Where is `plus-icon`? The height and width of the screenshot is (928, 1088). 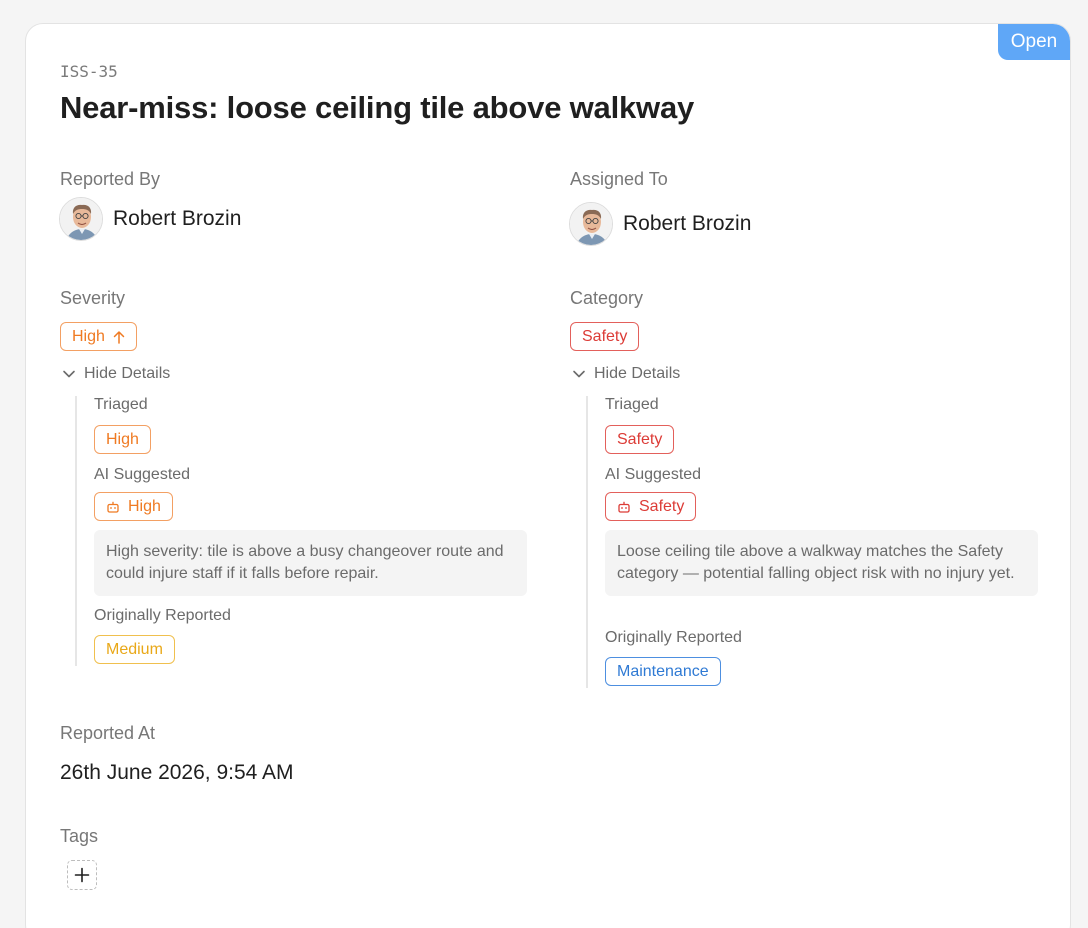
plus-icon is located at coordinates (82, 875).